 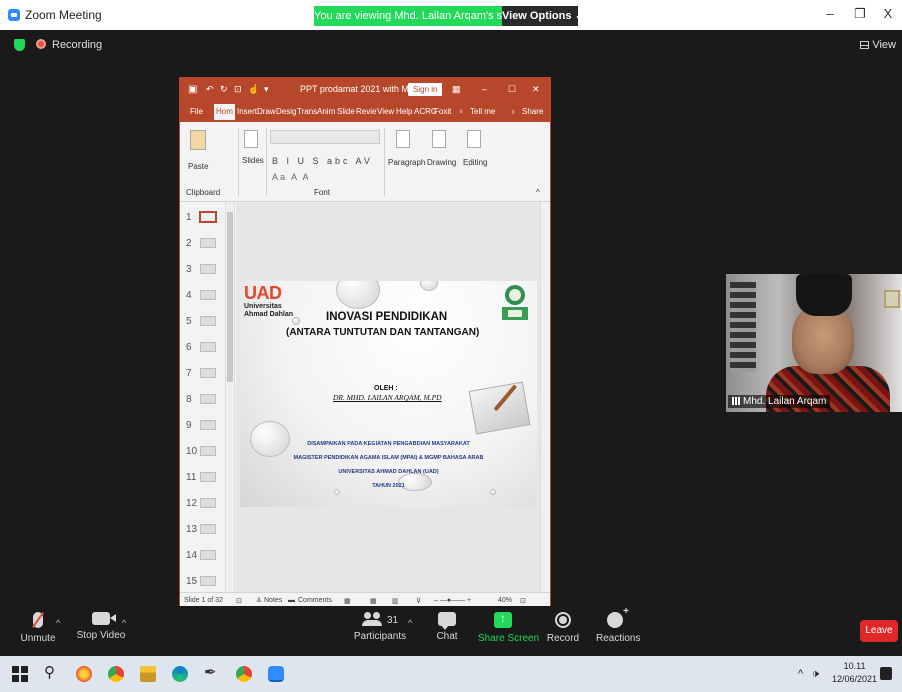 I want to click on participant-video: Mhd. Lailan Arqam, so click(x=814, y=343).